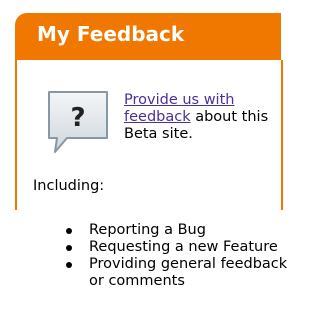  I want to click on list-item: Reporting a Bug, so click(178, 230).